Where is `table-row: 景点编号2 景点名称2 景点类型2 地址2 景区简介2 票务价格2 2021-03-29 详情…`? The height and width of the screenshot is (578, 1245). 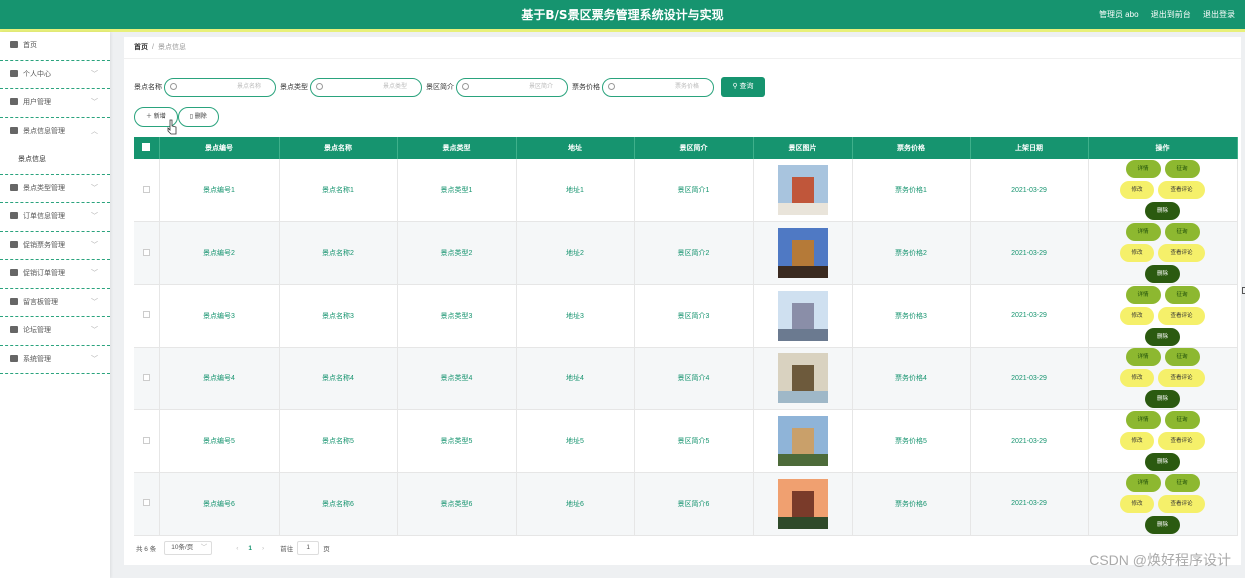
table-row: 景点编号2 景点名称2 景点类型2 地址2 景区简介2 票务价格2 2021-03-29 详情… is located at coordinates (686, 253).